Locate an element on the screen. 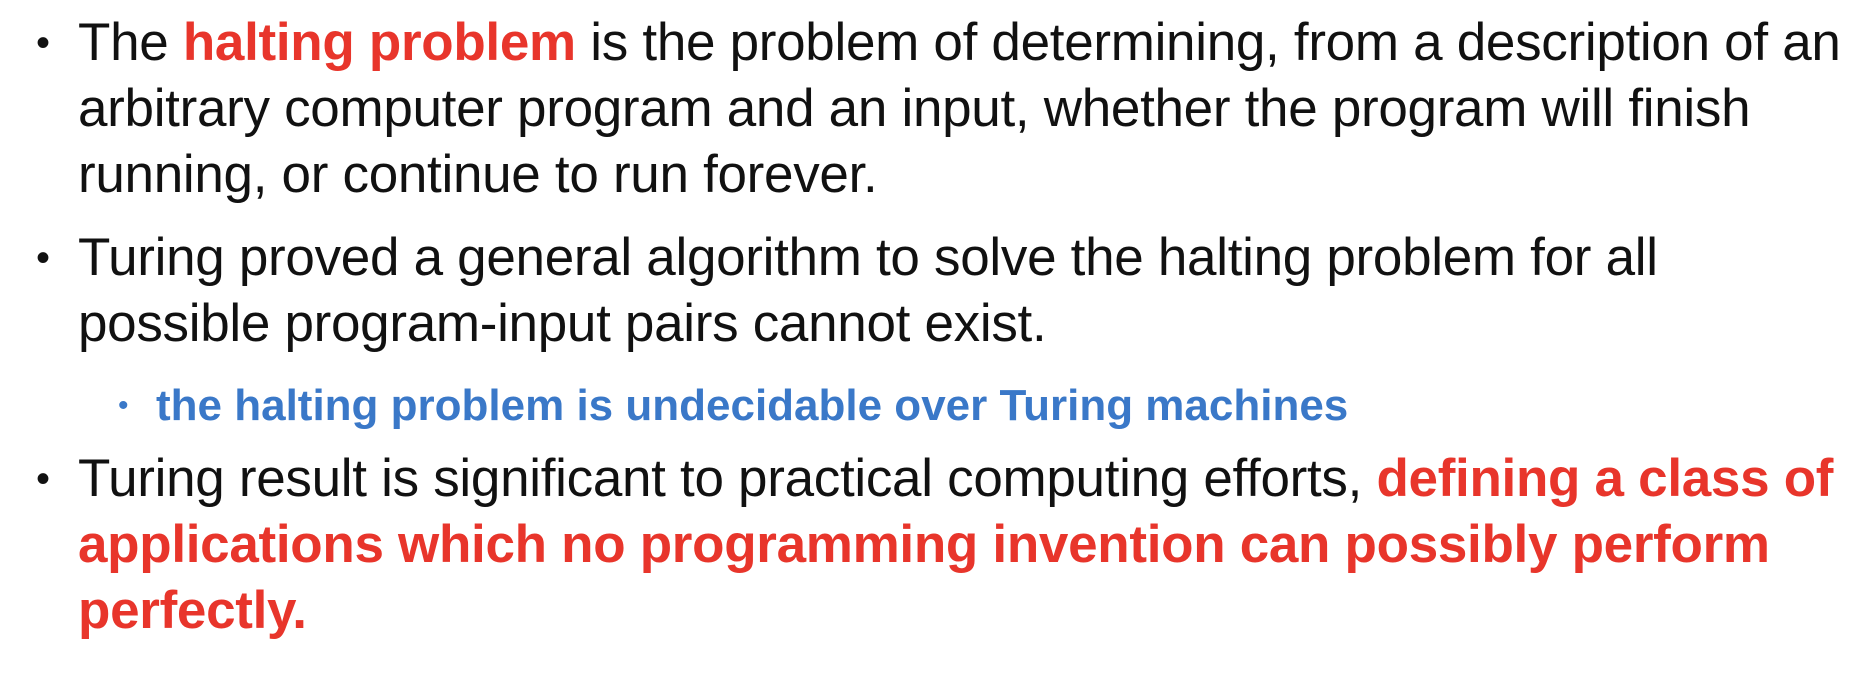 The image size is (1872, 680). bullet-1-pre: The is located at coordinates (130, 42).